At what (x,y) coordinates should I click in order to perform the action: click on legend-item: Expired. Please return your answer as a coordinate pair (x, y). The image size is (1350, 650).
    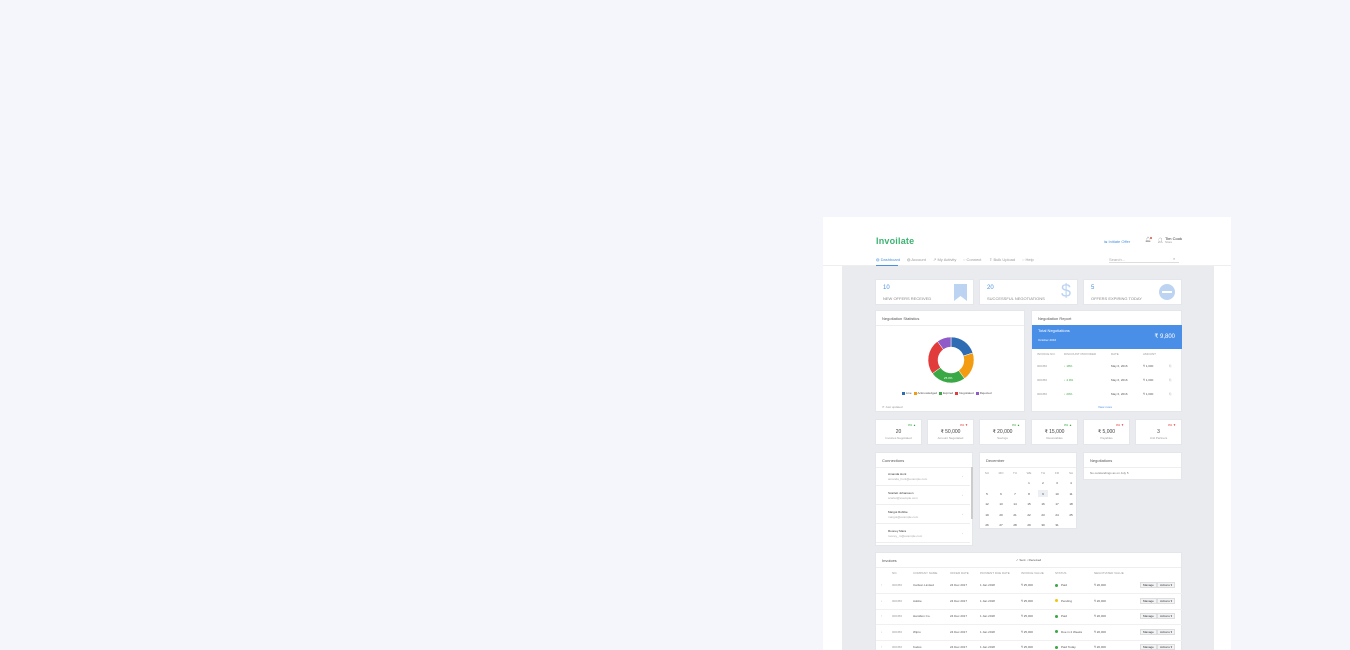
    Looking at the image, I should click on (945, 393).